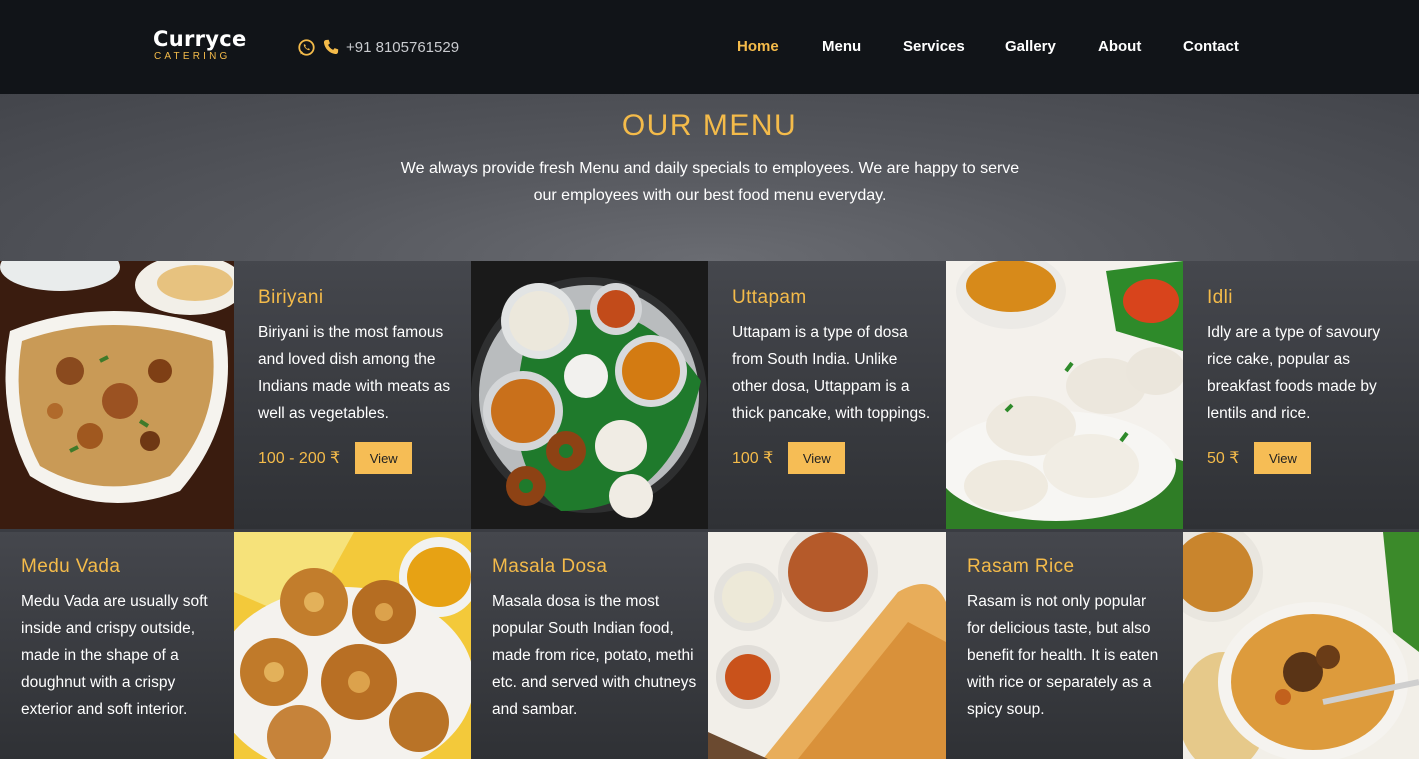  I want to click on dish-title: Masala Dosa, so click(550, 566).